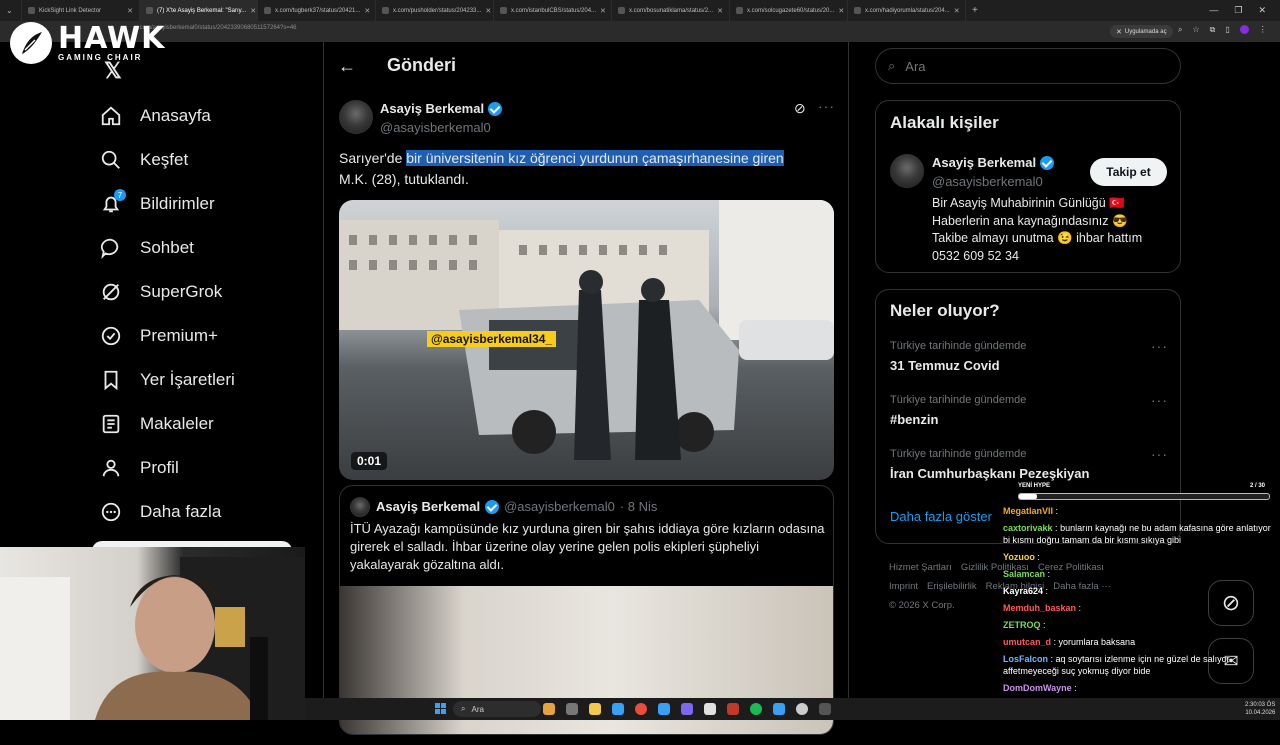 The image size is (1280, 745). I want to click on new-tab-button: +, so click(976, 10).